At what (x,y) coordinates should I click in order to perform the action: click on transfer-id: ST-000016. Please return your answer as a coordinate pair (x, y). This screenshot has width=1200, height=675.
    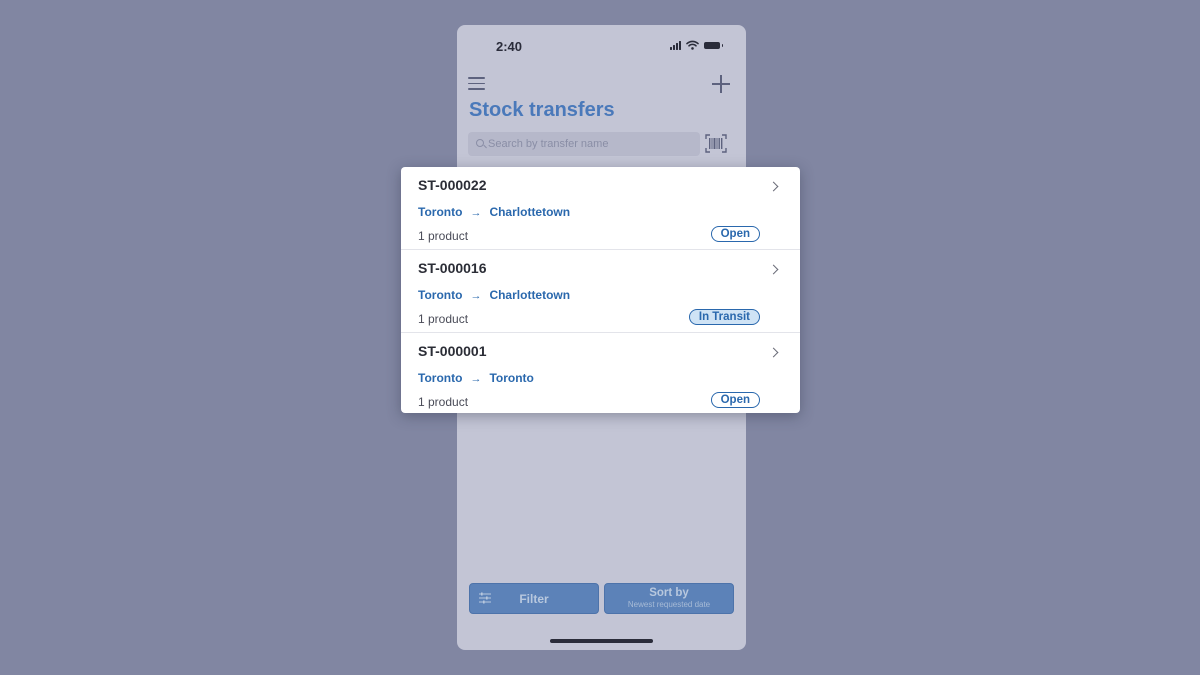
    Looking at the image, I should click on (452, 268).